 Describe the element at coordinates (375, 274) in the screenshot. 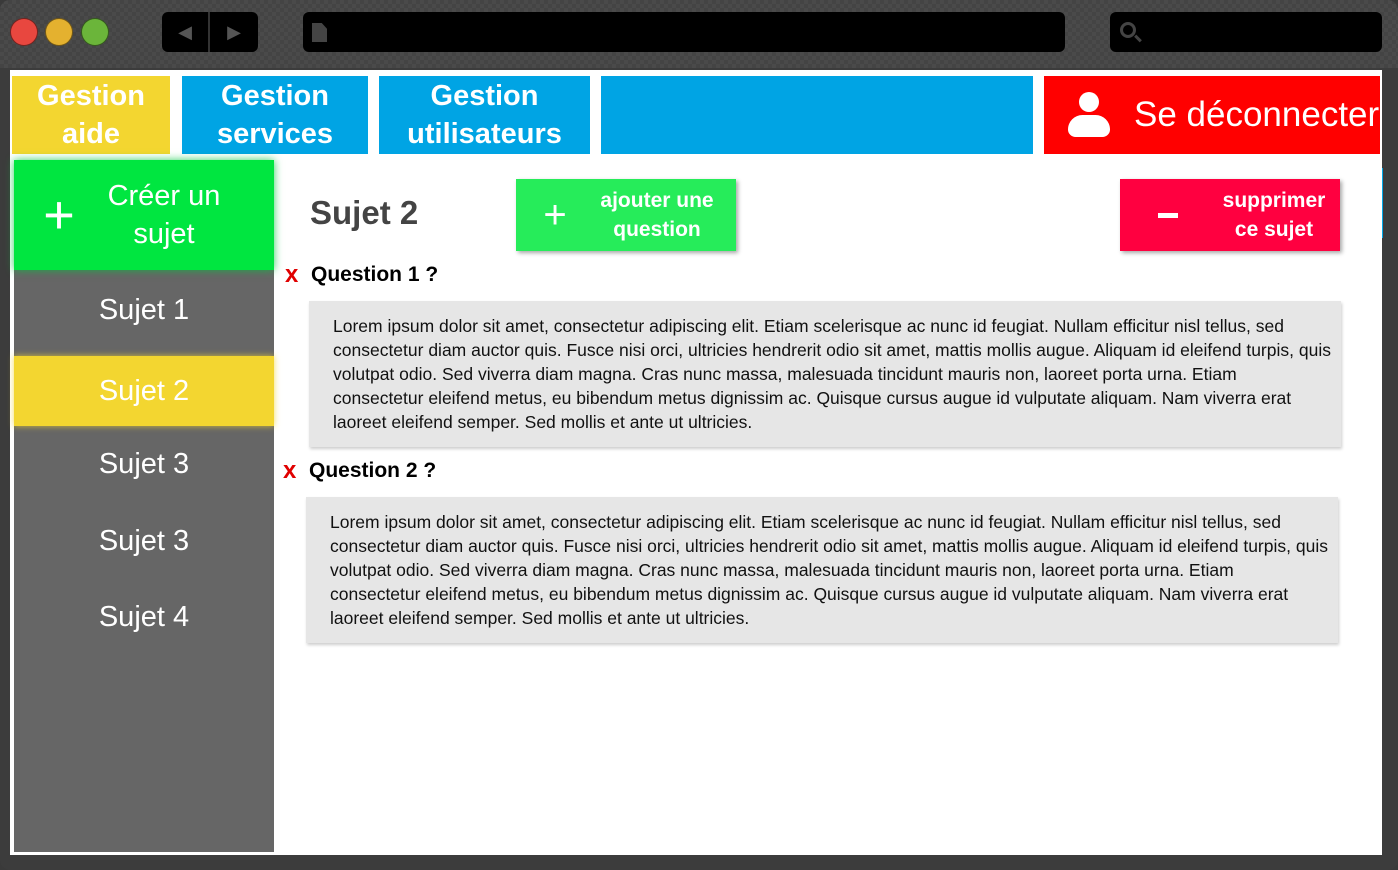

I see `question-title: Question 1 ?` at that location.